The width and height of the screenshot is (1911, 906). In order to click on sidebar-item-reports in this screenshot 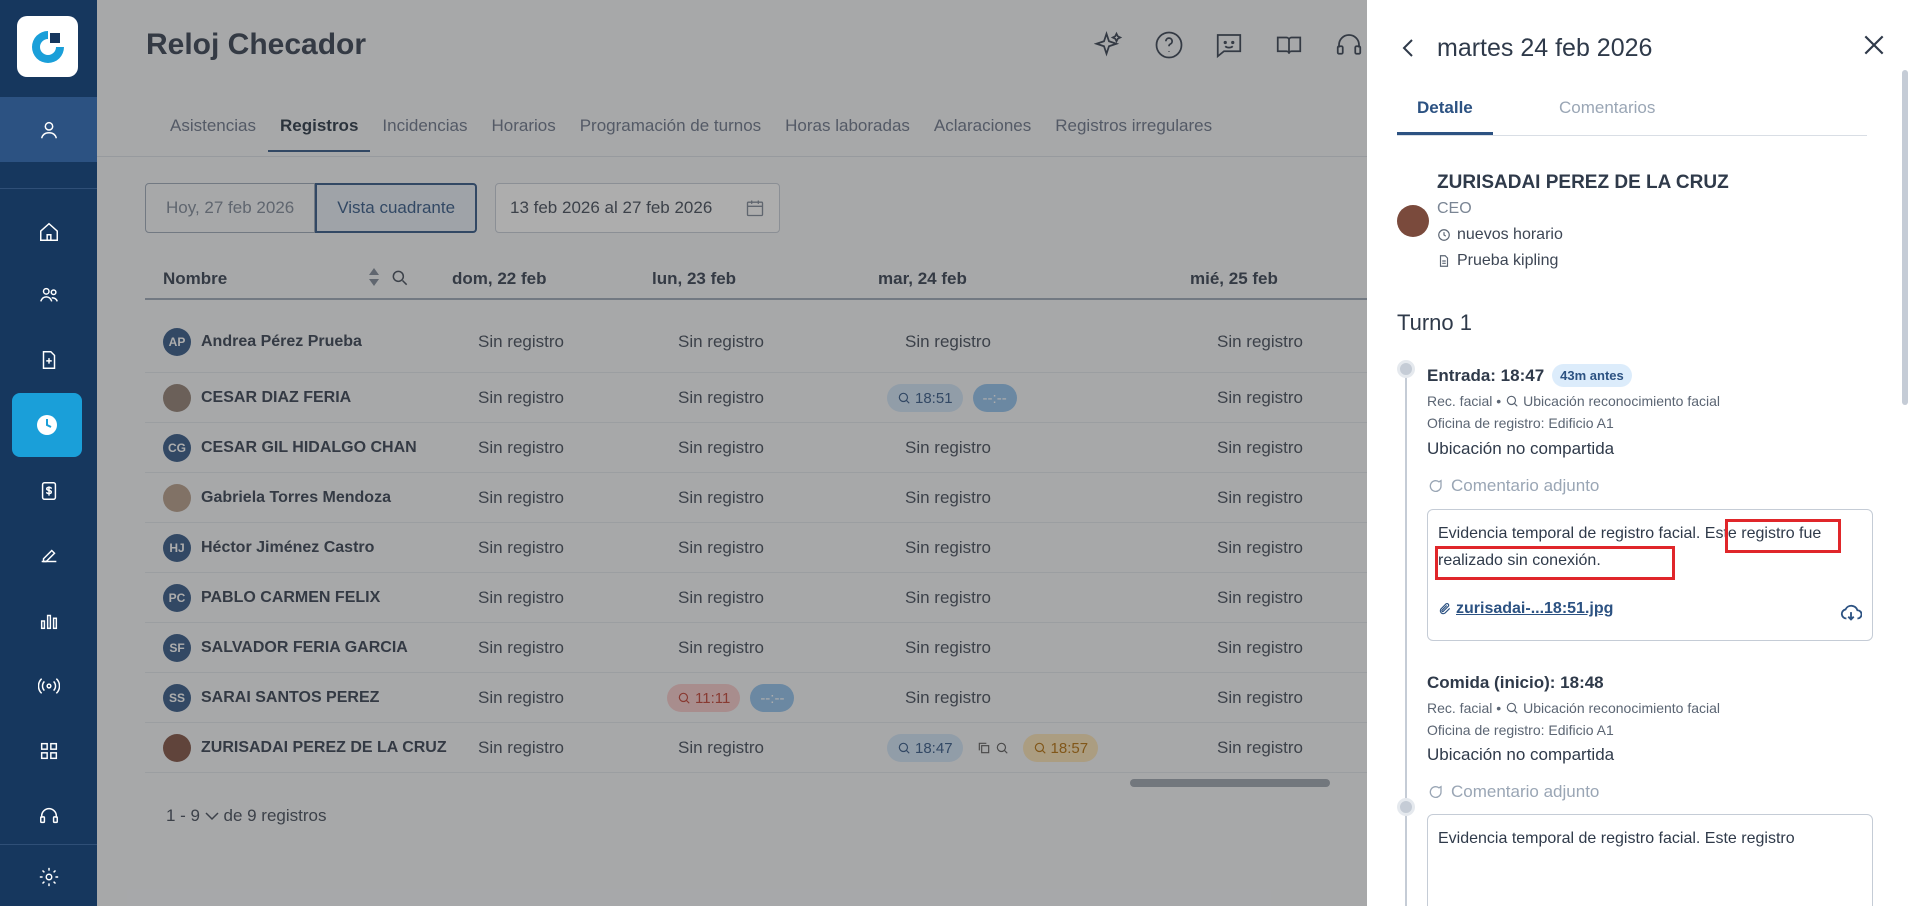, I will do `click(48, 621)`.